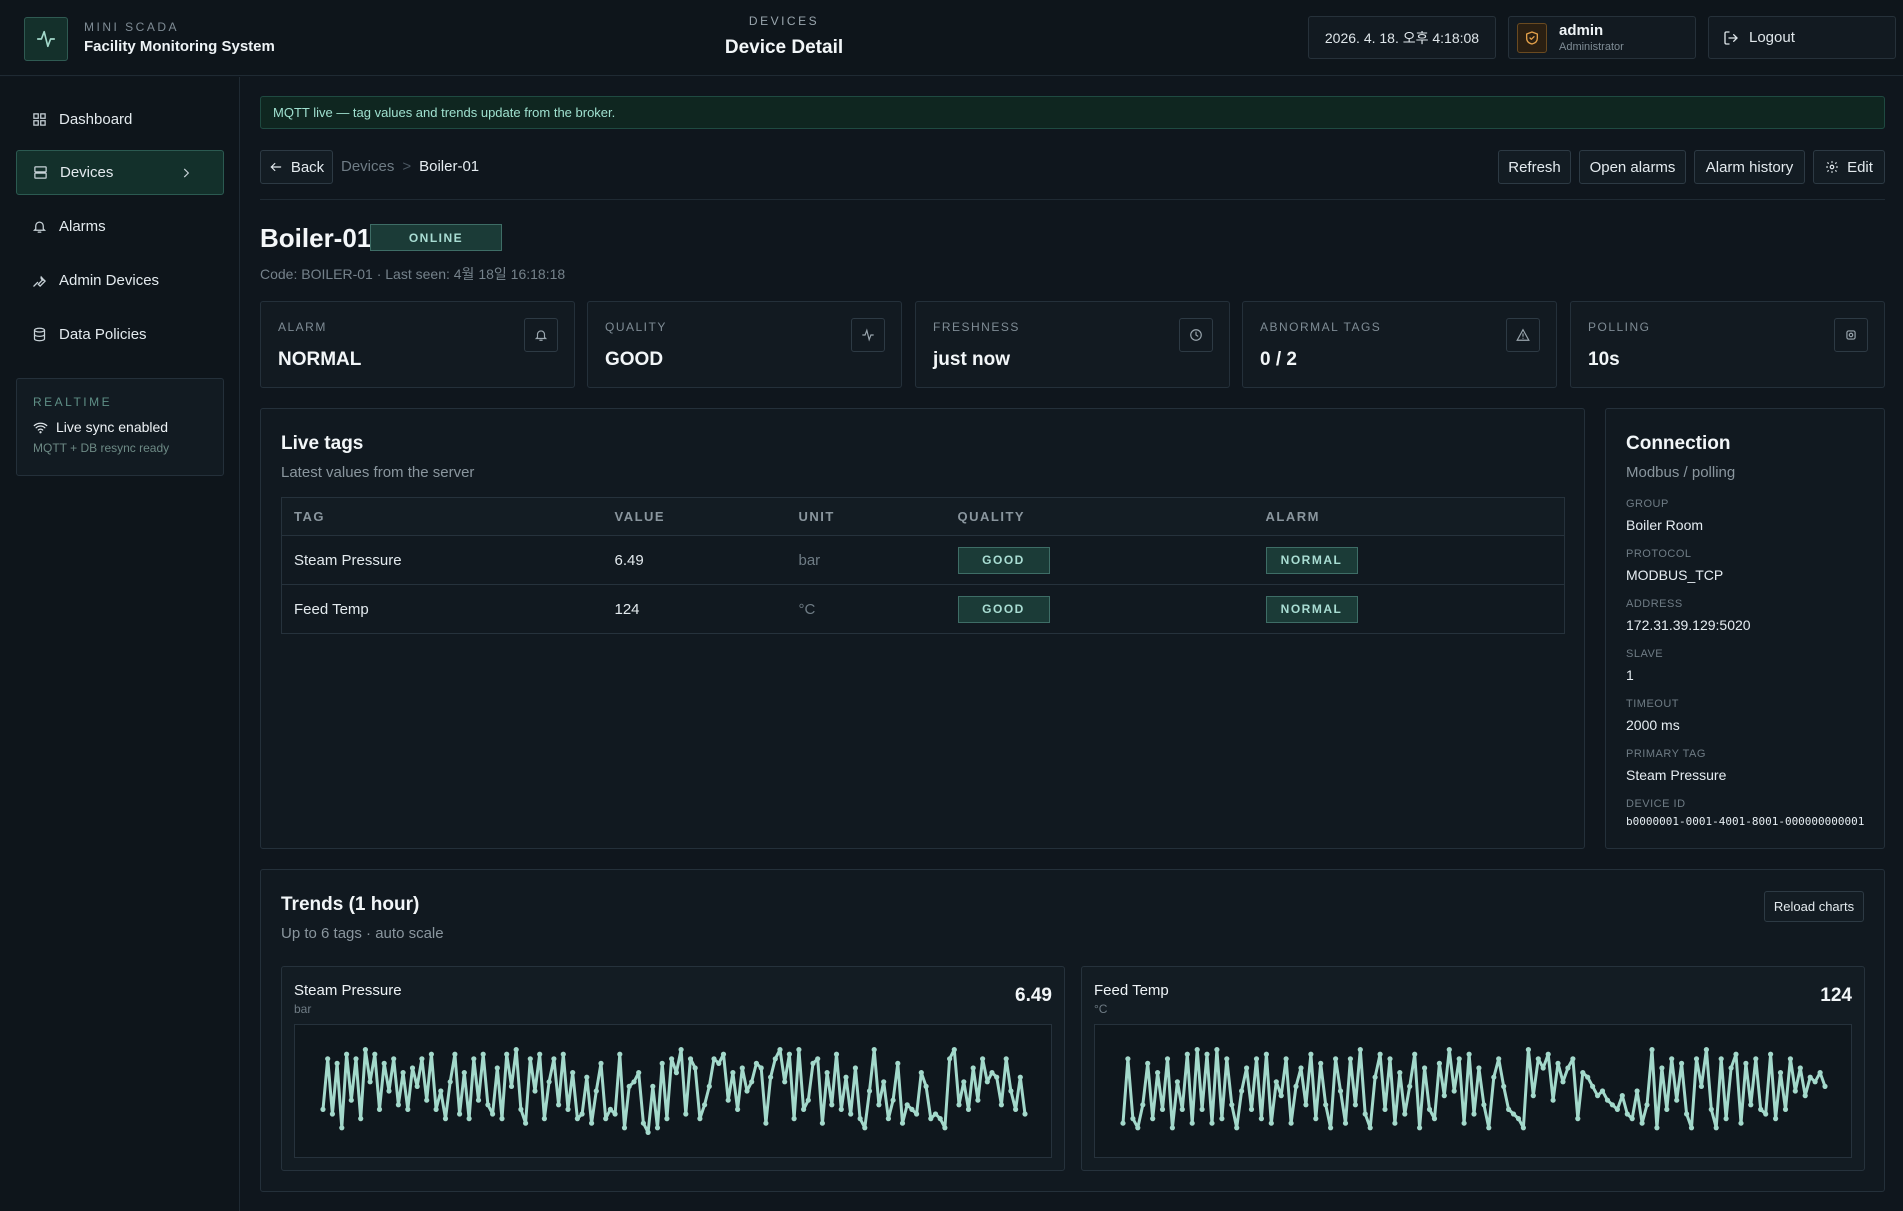 The height and width of the screenshot is (1211, 1903). What do you see at coordinates (442, 609) in the screenshot?
I see `tag-name: Feed Temp` at bounding box center [442, 609].